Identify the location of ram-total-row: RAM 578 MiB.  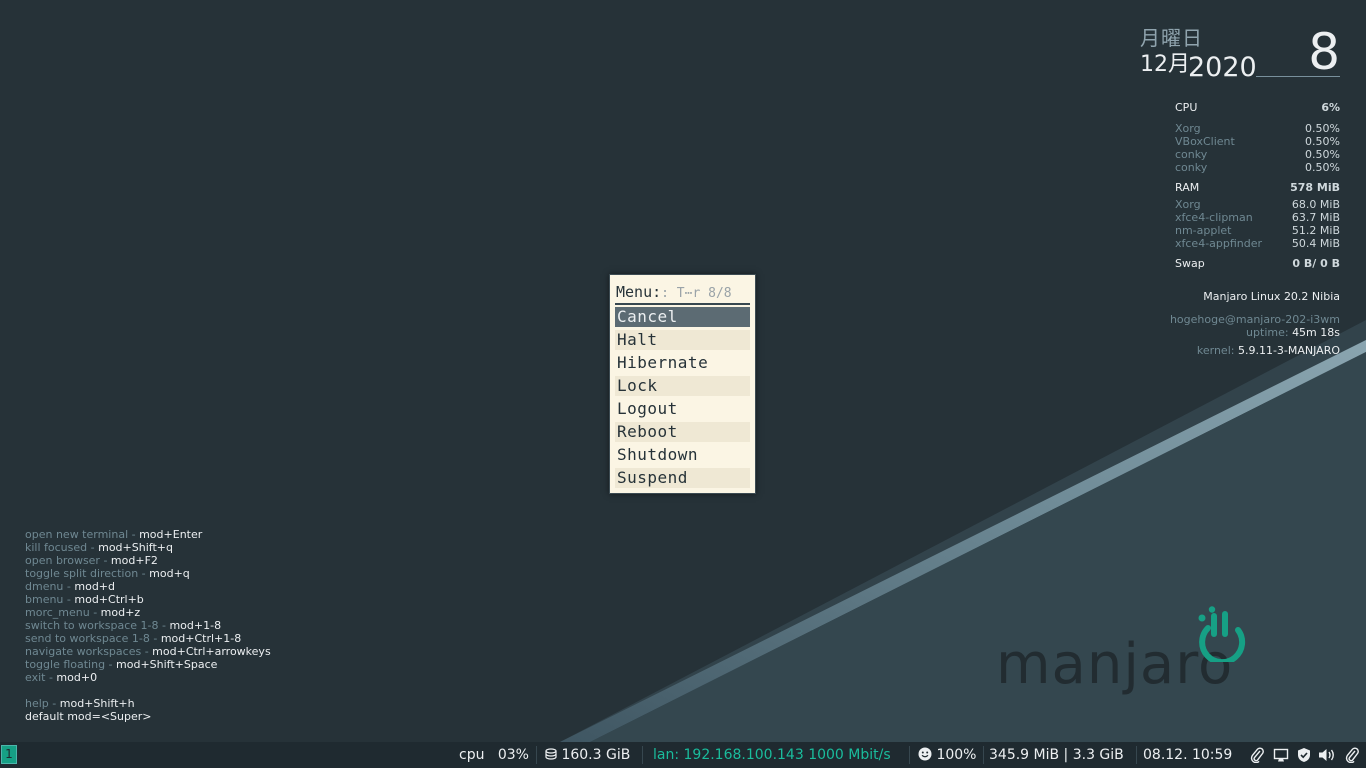
(1257, 188).